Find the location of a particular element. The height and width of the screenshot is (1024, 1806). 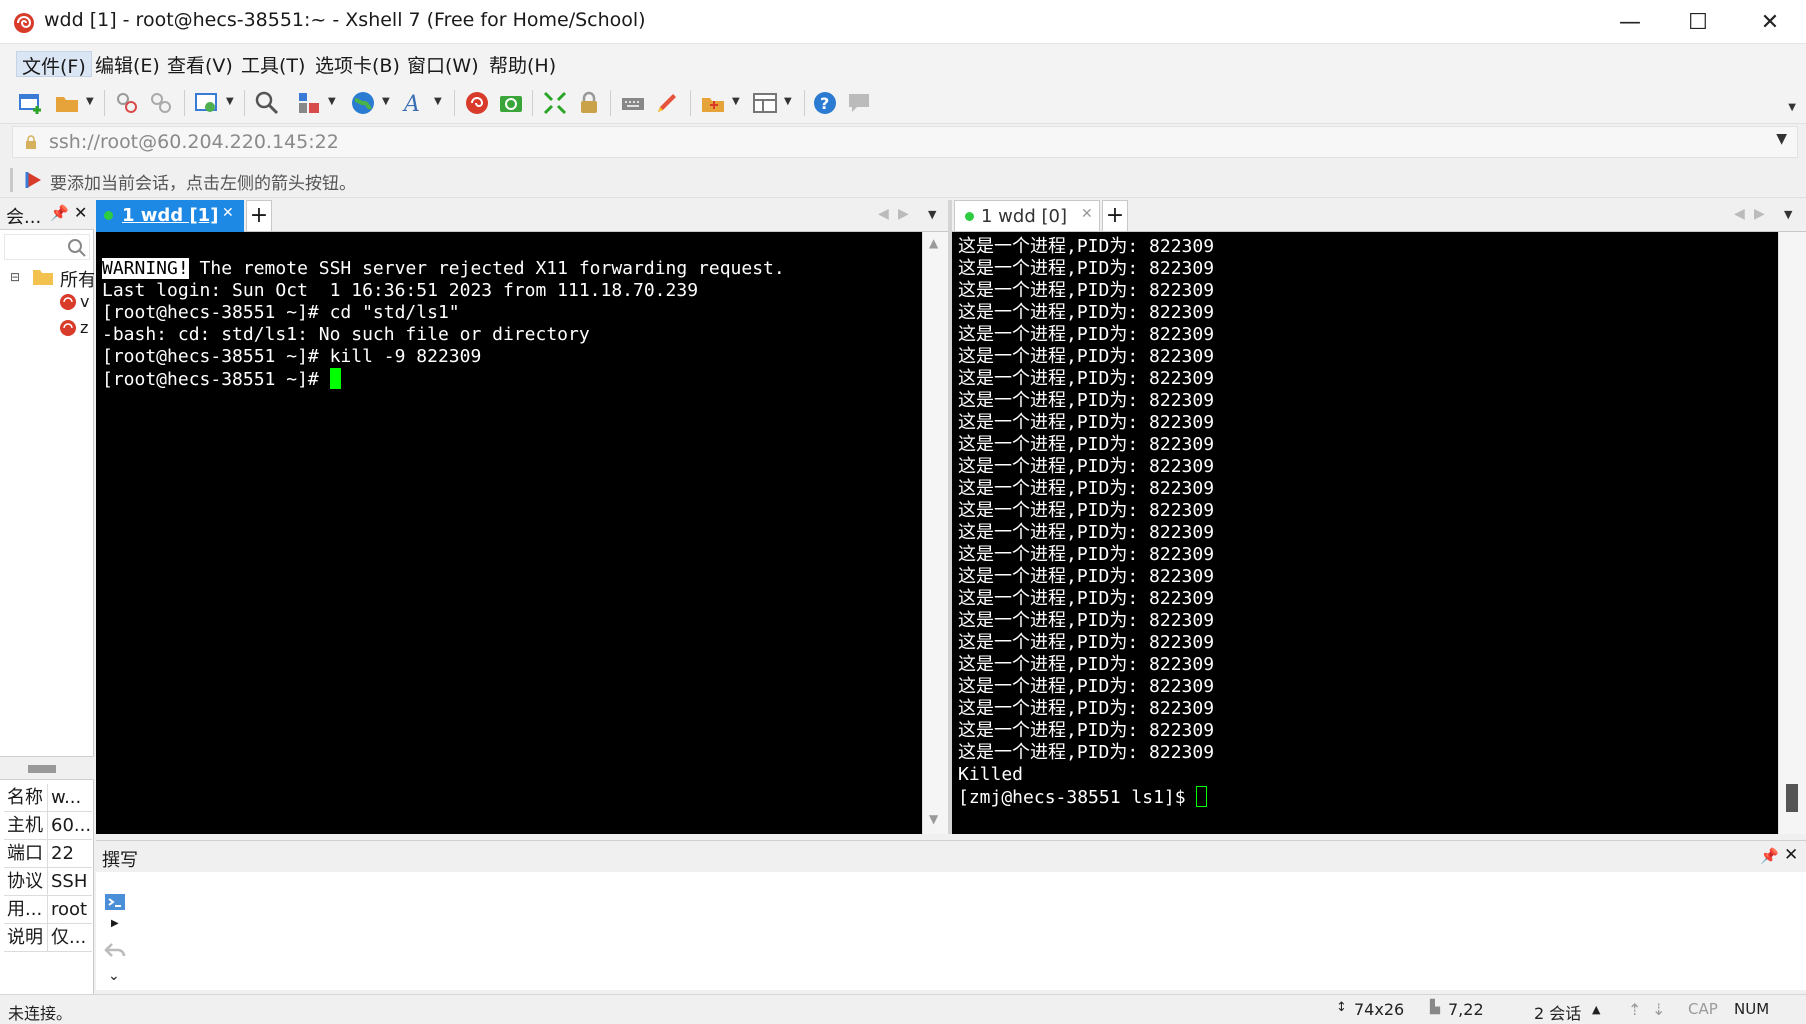

splitter-grip is located at coordinates (42, 769).